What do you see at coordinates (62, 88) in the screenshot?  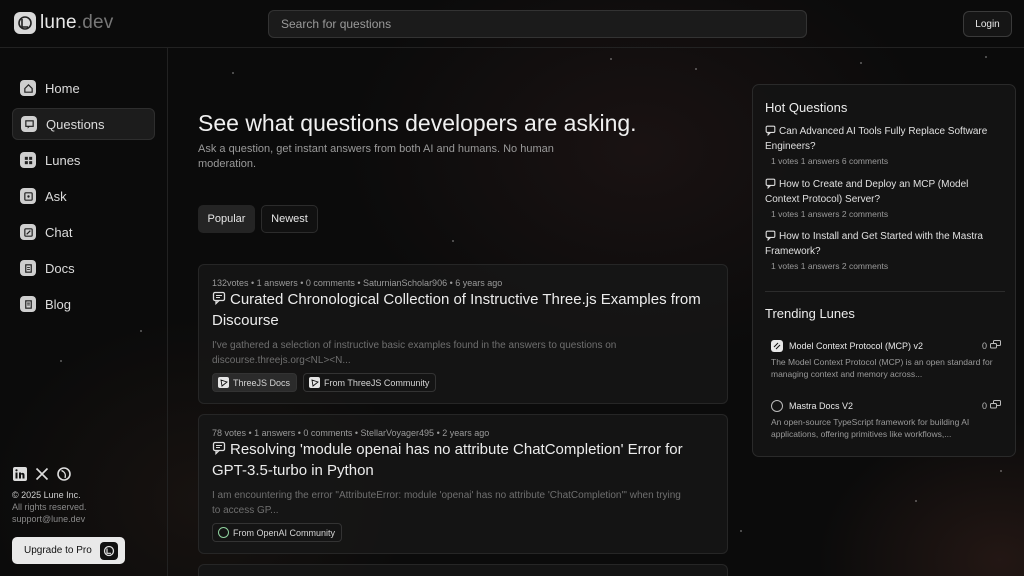 I see `sidebar-item-label: Home` at bounding box center [62, 88].